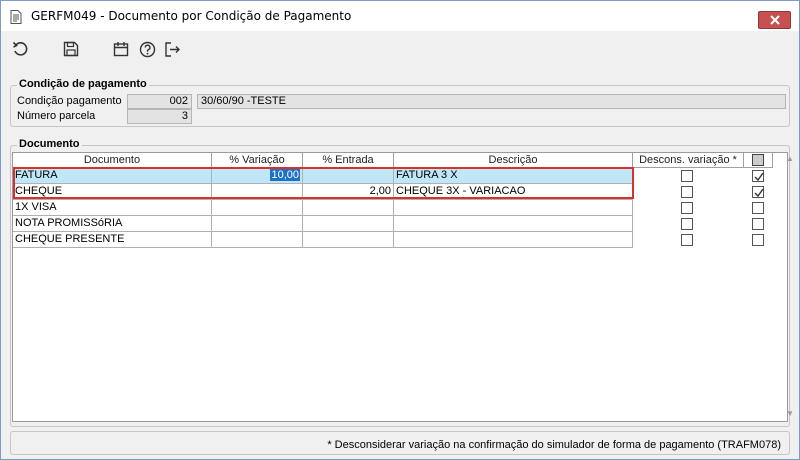 This screenshot has width=800, height=460. I want to click on condicao-group-legend: Condição de pagamento, so click(83, 84).